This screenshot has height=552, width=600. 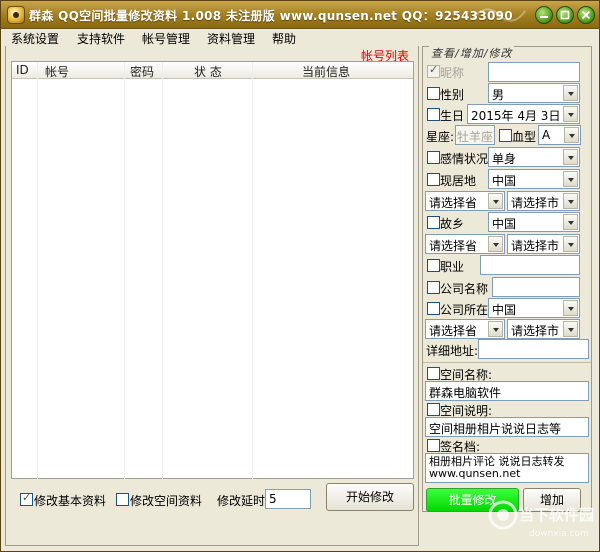 I want to click on menu-help: 帮助, so click(x=284, y=38).